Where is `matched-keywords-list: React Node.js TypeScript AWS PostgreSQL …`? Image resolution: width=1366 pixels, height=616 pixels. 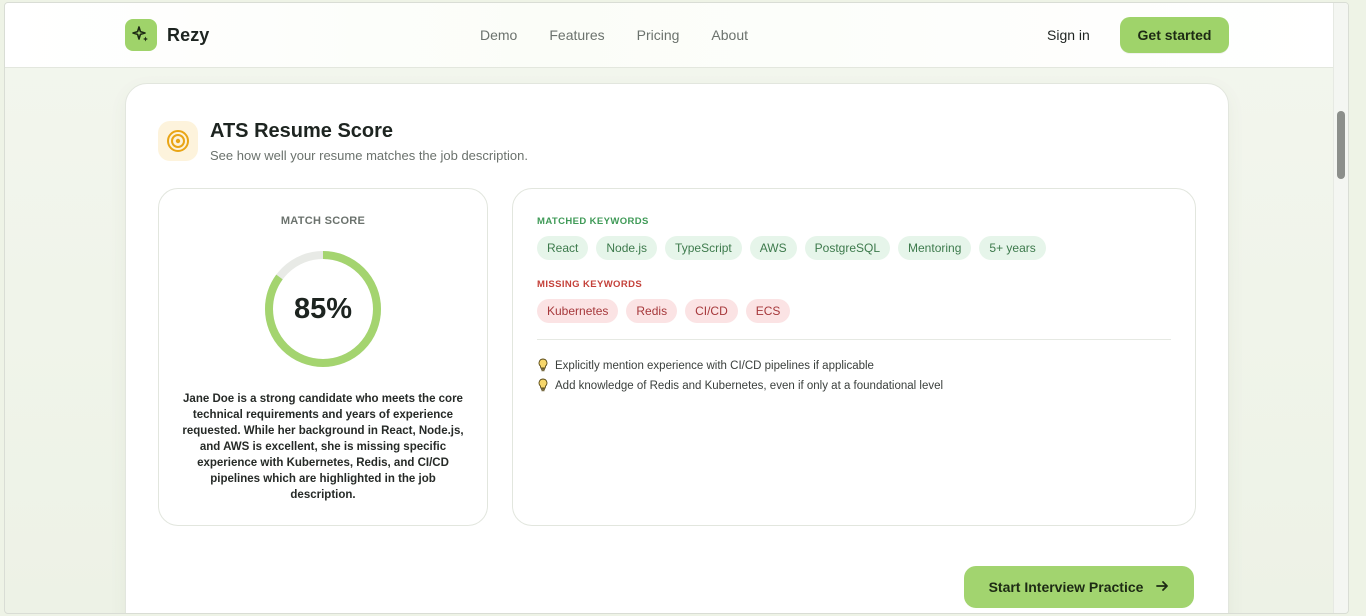 matched-keywords-list: React Node.js TypeScript AWS PostgreSQL … is located at coordinates (791, 248).